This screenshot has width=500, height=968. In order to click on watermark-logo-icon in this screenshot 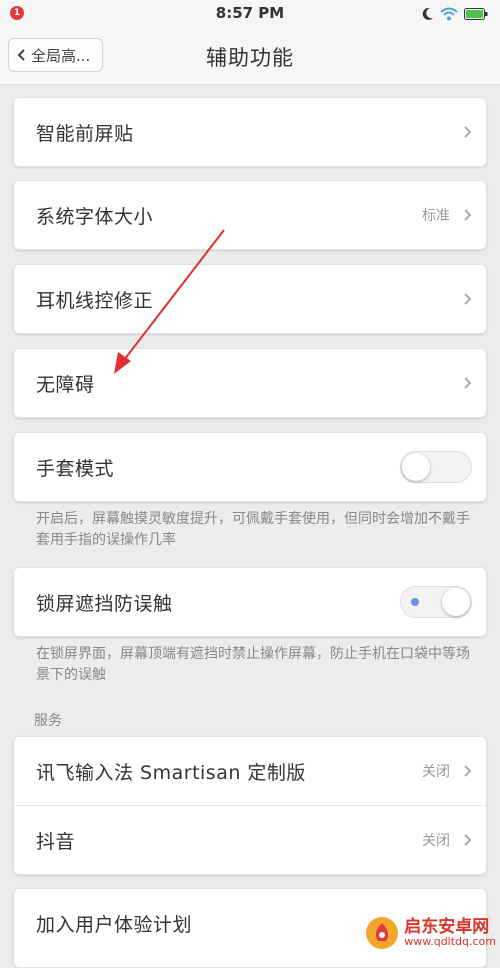, I will do `click(382, 933)`.